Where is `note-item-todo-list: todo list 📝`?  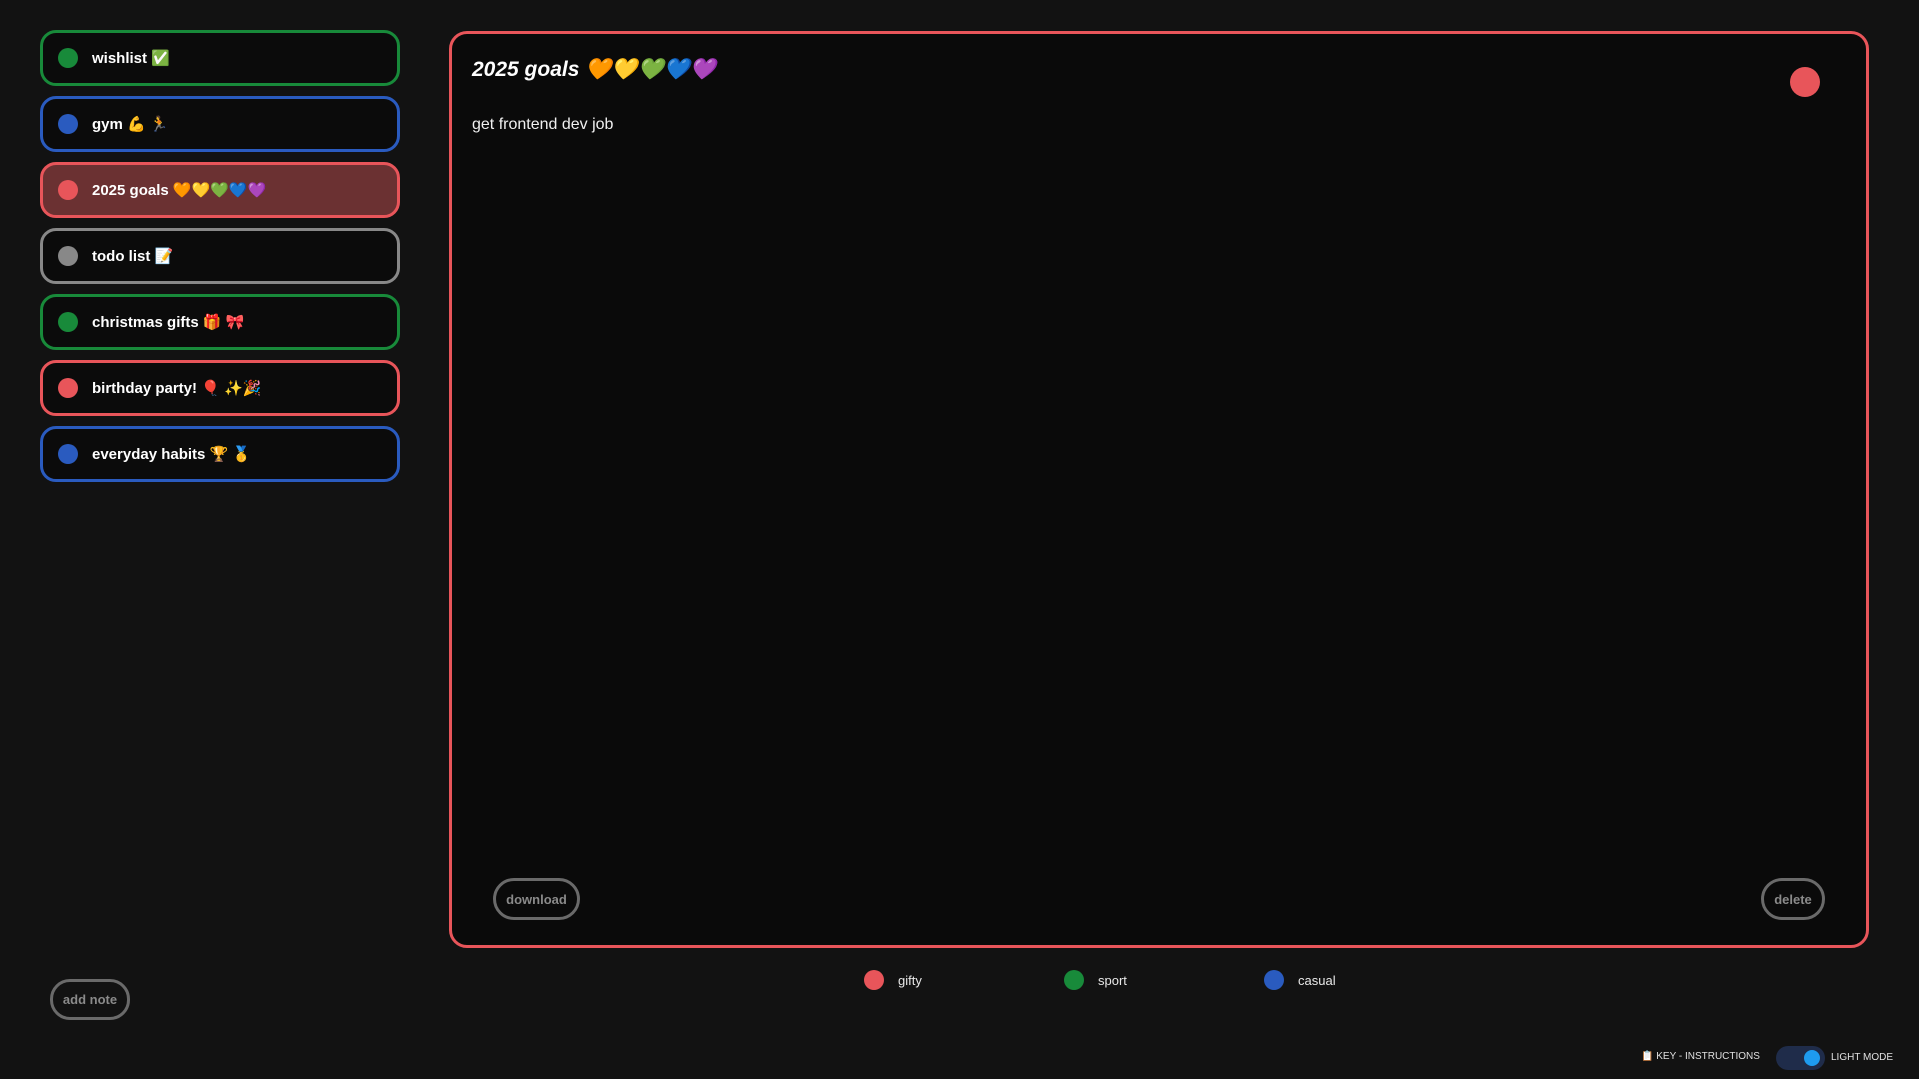 note-item-todo-list: todo list 📝 is located at coordinates (220, 256).